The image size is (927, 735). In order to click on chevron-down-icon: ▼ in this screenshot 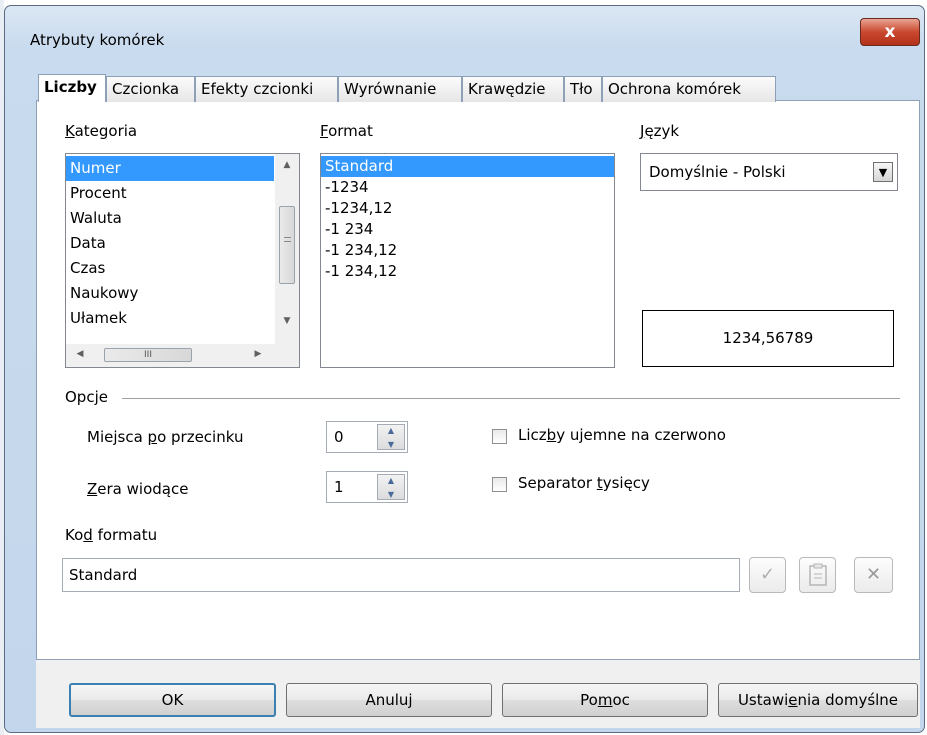, I will do `click(883, 172)`.